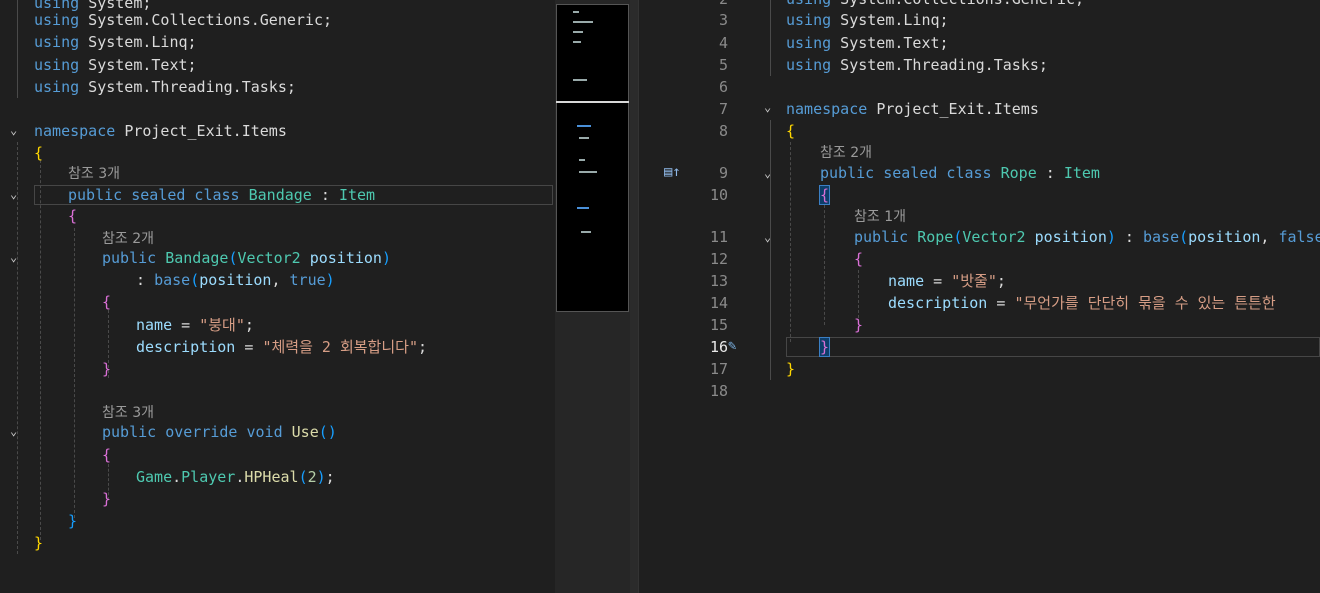 This screenshot has width=1320, height=593. Describe the element at coordinates (221, 195) in the screenshot. I see `code-line: public sealed class Bandage : Item` at that location.